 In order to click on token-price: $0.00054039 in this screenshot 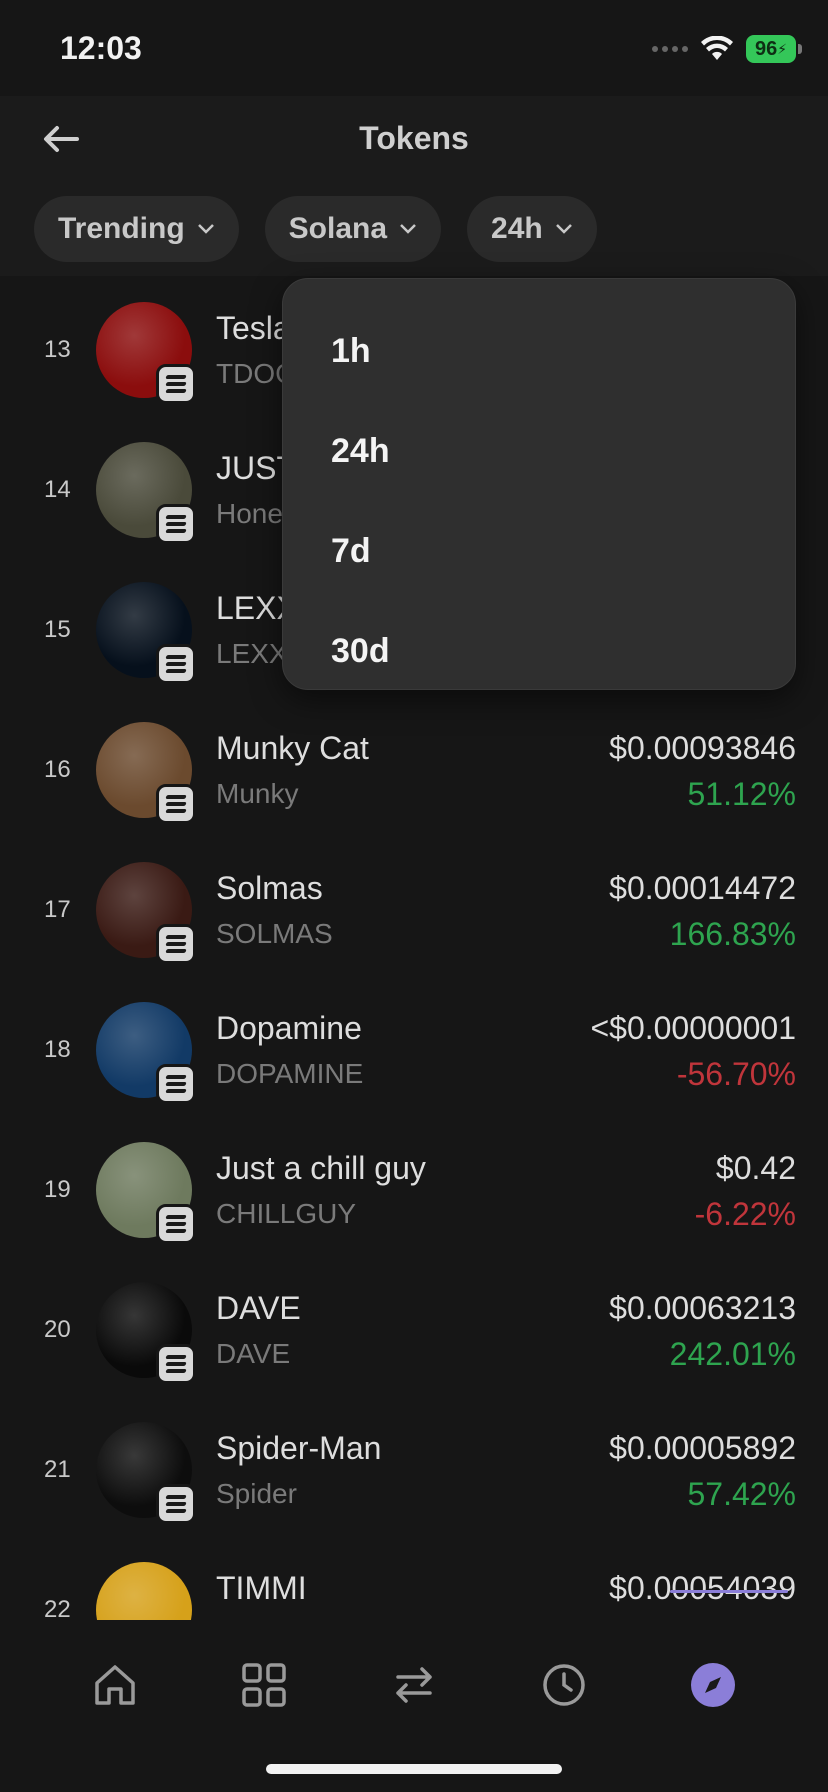, I will do `click(702, 1588)`.